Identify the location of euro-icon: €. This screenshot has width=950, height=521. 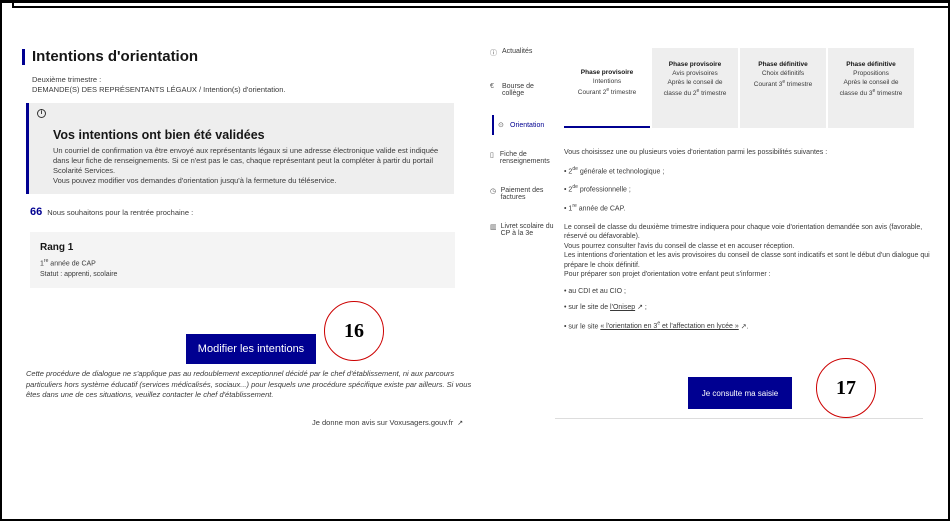
(492, 86).